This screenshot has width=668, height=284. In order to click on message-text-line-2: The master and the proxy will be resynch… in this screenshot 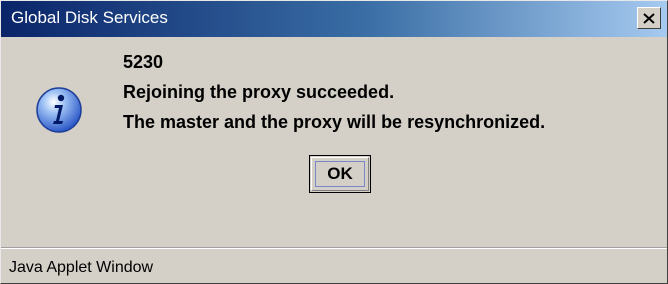, I will do `click(334, 122)`.